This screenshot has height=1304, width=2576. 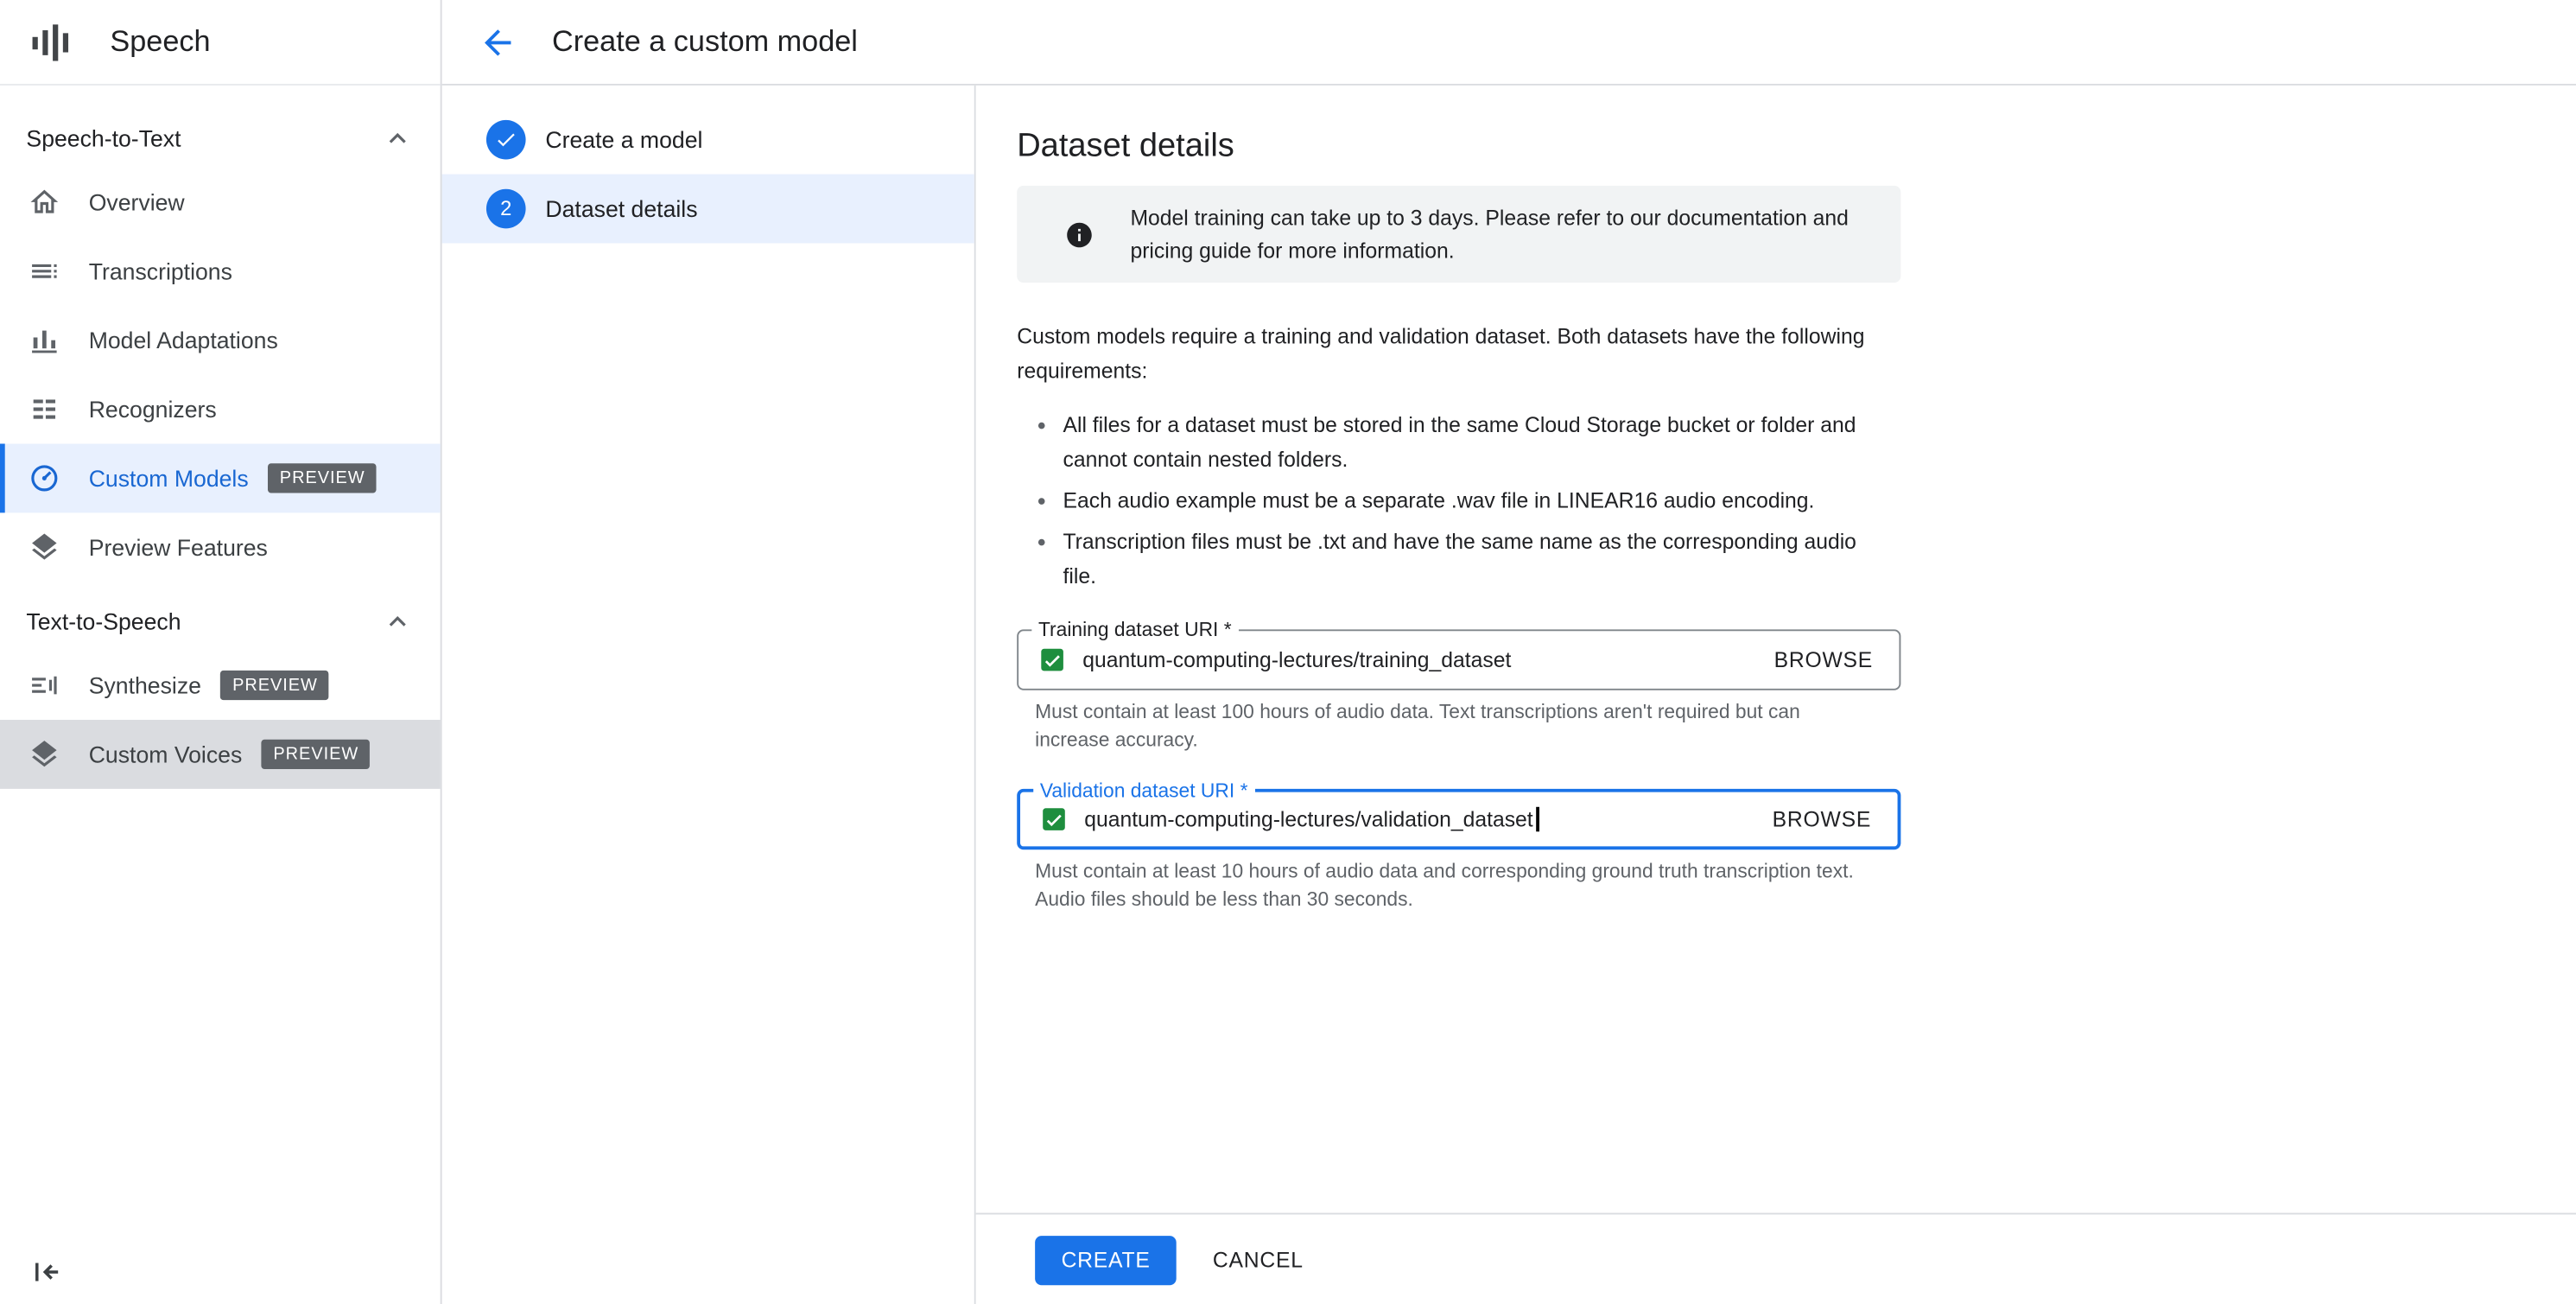 What do you see at coordinates (220, 409) in the screenshot?
I see `sidebar-item-recognizers: Recognizers` at bounding box center [220, 409].